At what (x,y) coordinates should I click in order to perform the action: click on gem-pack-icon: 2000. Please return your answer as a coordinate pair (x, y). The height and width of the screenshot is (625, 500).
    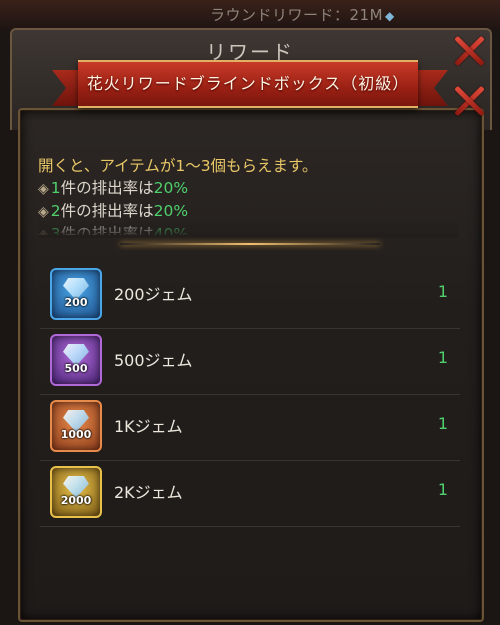
    Looking at the image, I should click on (76, 492).